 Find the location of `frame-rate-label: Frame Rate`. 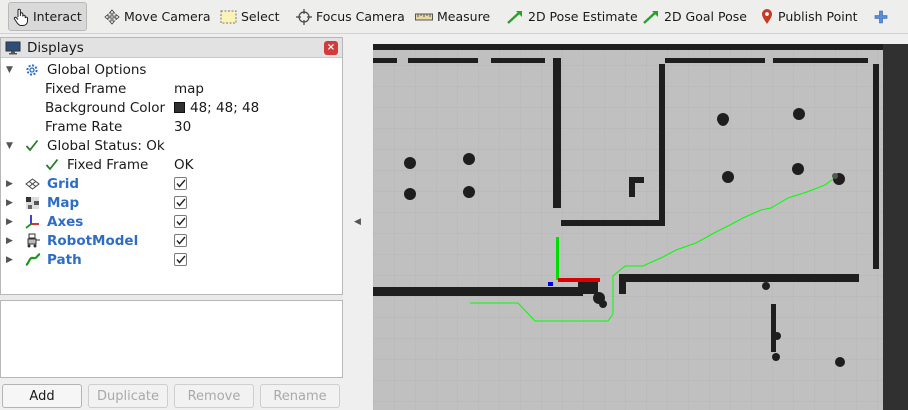

frame-rate-label: Frame Rate is located at coordinates (84, 126).